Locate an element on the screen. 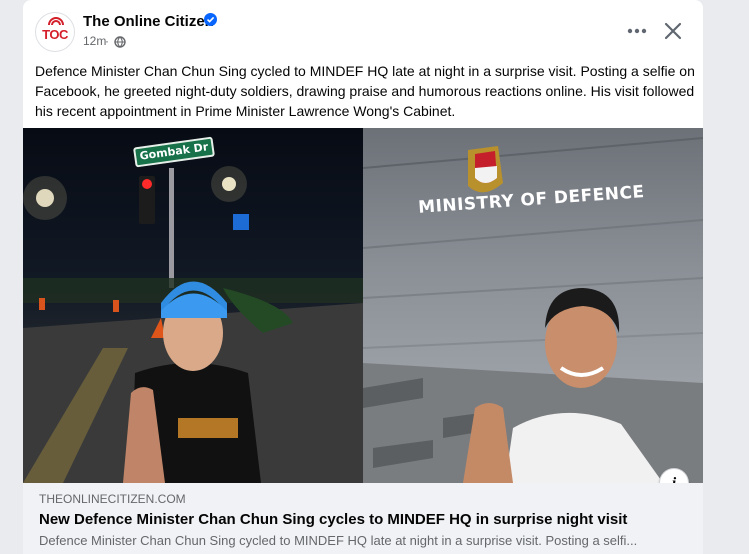 The width and height of the screenshot is (749, 554). globe-icon is located at coordinates (120, 44).